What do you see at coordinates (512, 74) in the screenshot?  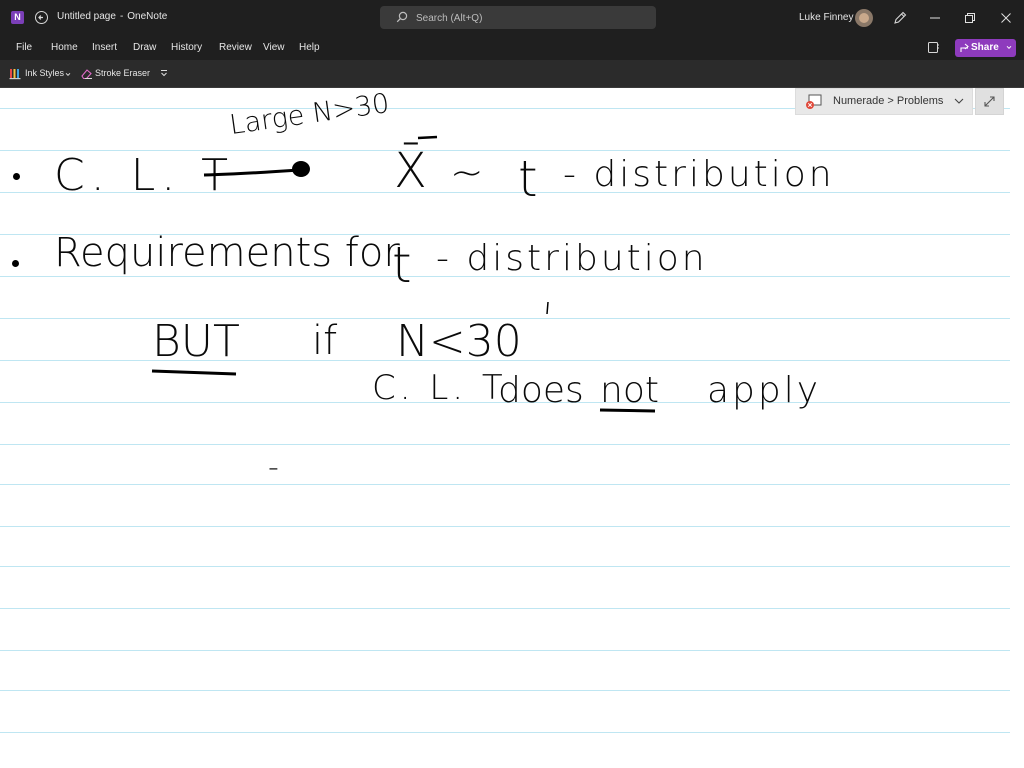 I see `ink-toolbar: Ink Styles Stroke Eraser` at bounding box center [512, 74].